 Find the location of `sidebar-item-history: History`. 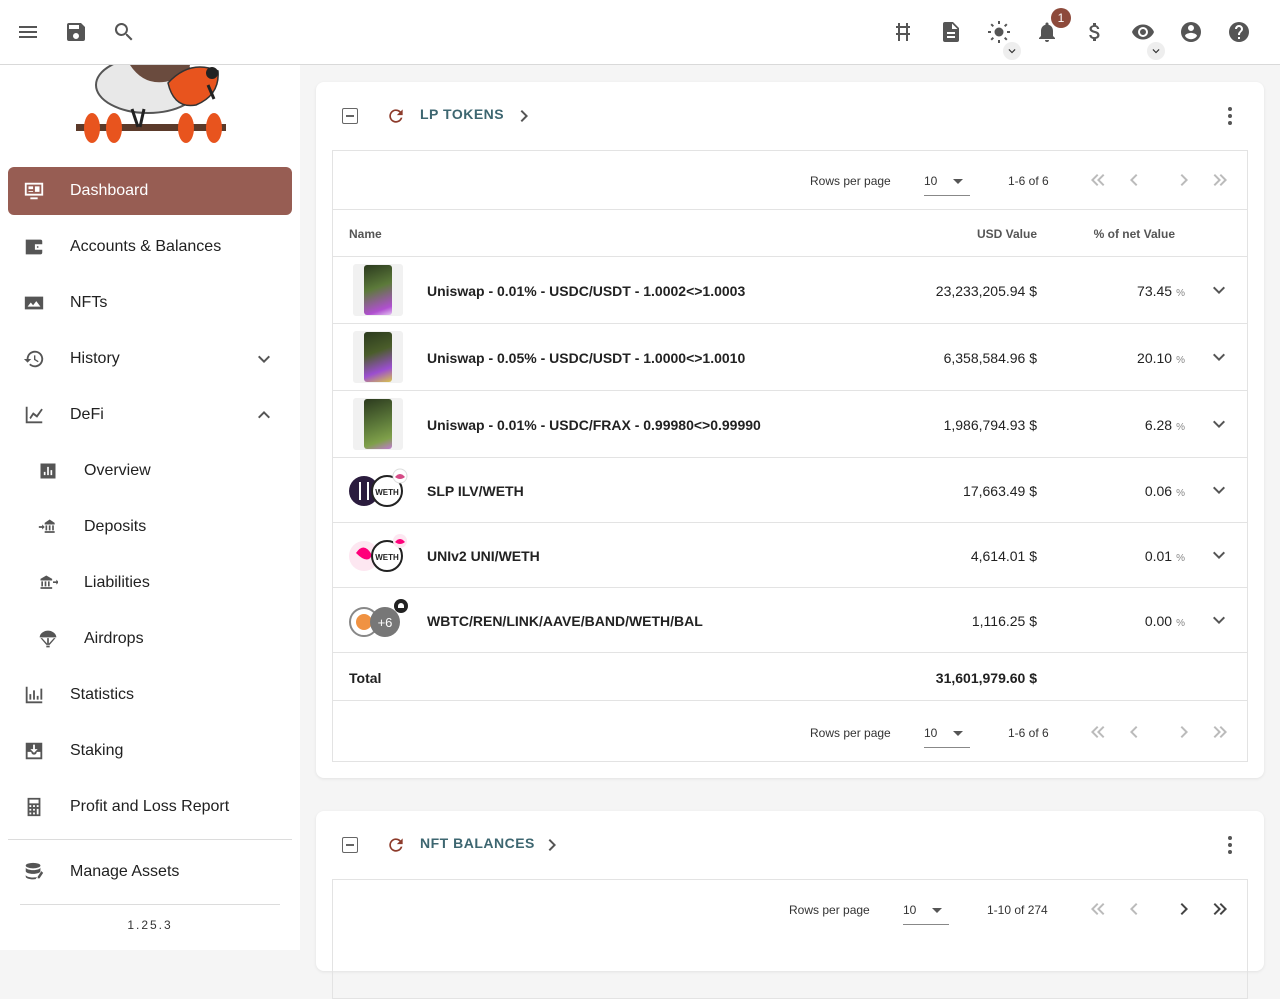

sidebar-item-history: History is located at coordinates (150, 359).